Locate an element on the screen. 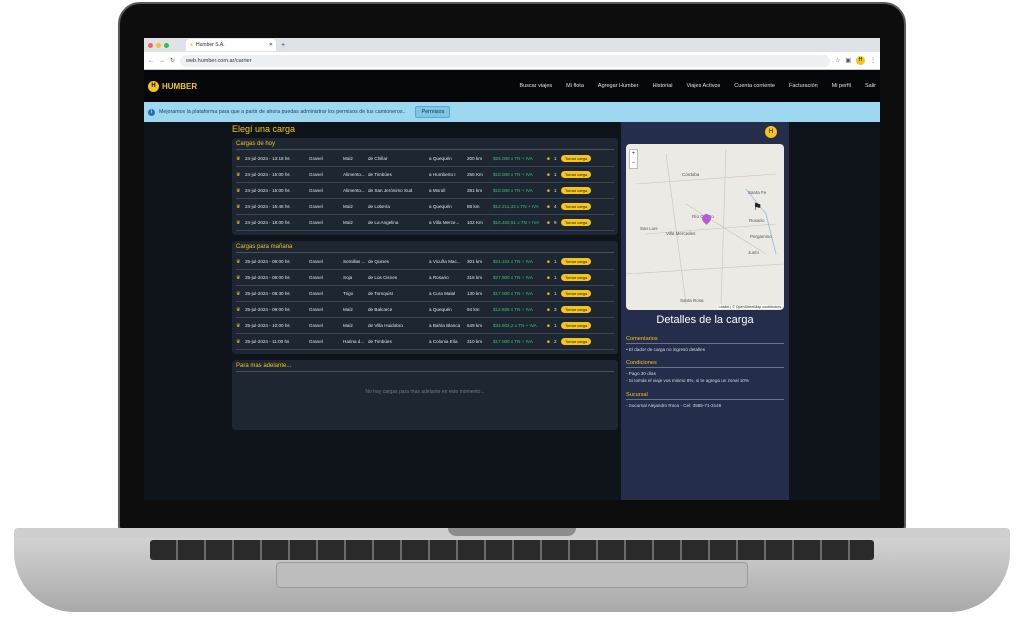 This screenshot has width=1024, height=640. load-quantity: 4 is located at coordinates (555, 206).